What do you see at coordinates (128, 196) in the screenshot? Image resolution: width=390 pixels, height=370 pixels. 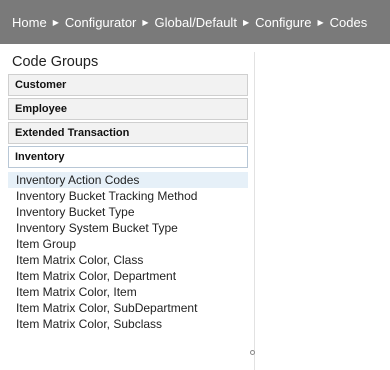 I see `list-item: Inventory Bucket Tracking Method` at bounding box center [128, 196].